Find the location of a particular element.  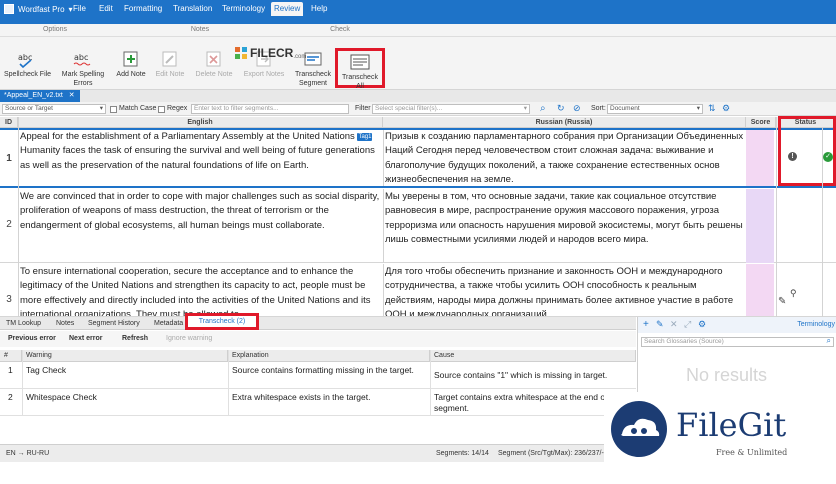

edit-pencil-icon: ✎ is located at coordinates (782, 301).